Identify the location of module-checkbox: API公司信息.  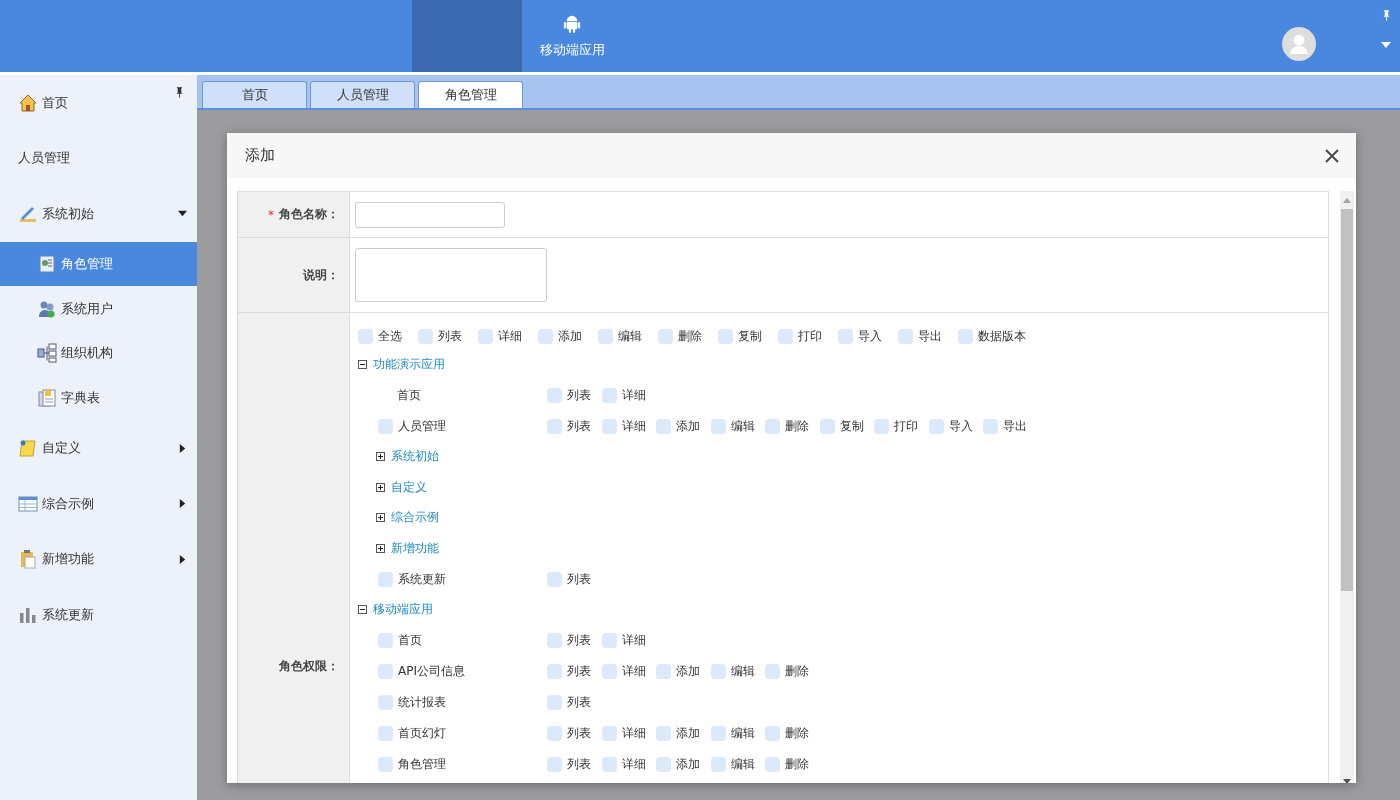
(462, 671).